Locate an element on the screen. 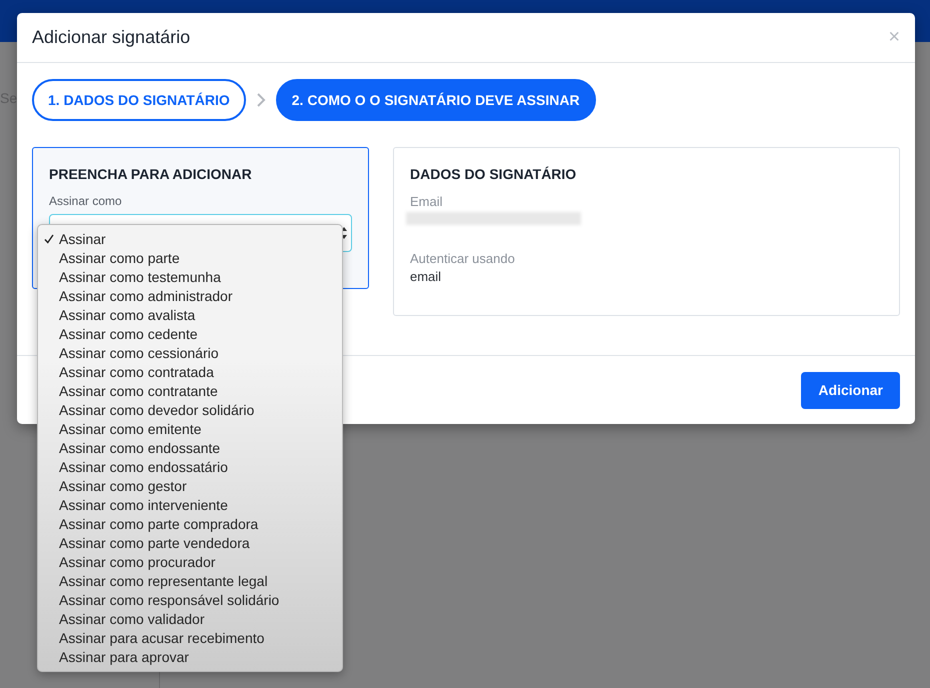 This screenshot has height=688, width=930. add-button: Adicionar is located at coordinates (850, 390).